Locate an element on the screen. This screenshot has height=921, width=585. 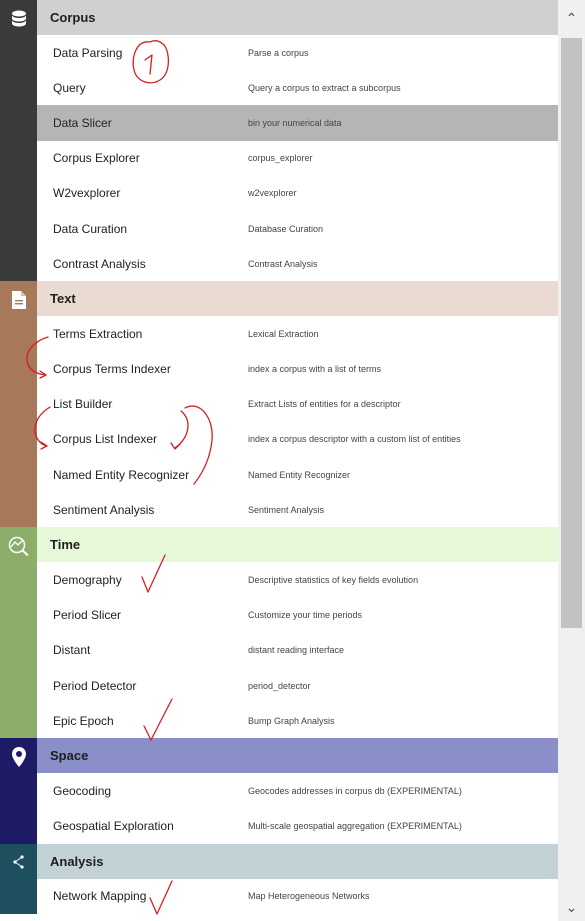
chevron-up-icon: ⌃ is located at coordinates (571, 18).